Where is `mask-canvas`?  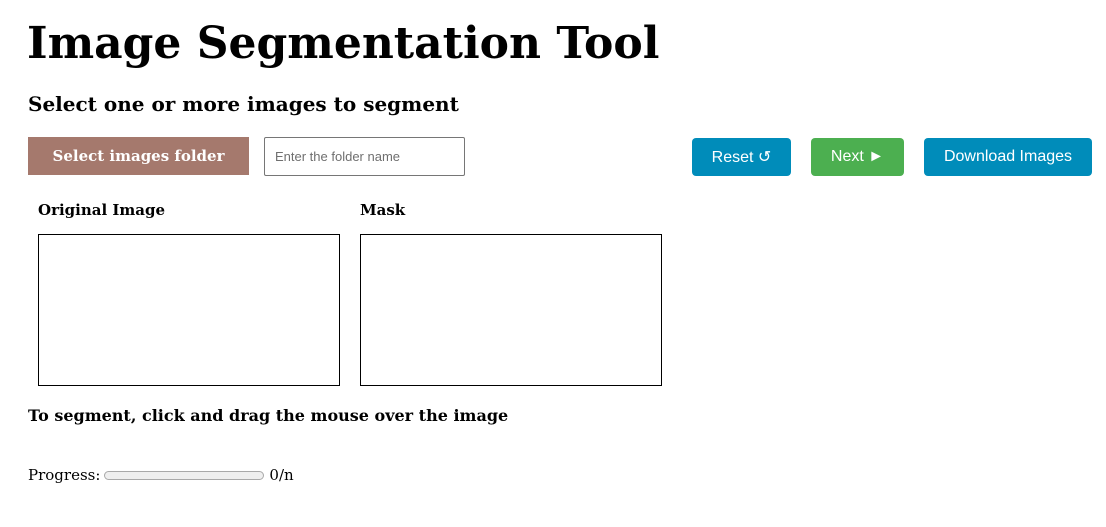 mask-canvas is located at coordinates (511, 310).